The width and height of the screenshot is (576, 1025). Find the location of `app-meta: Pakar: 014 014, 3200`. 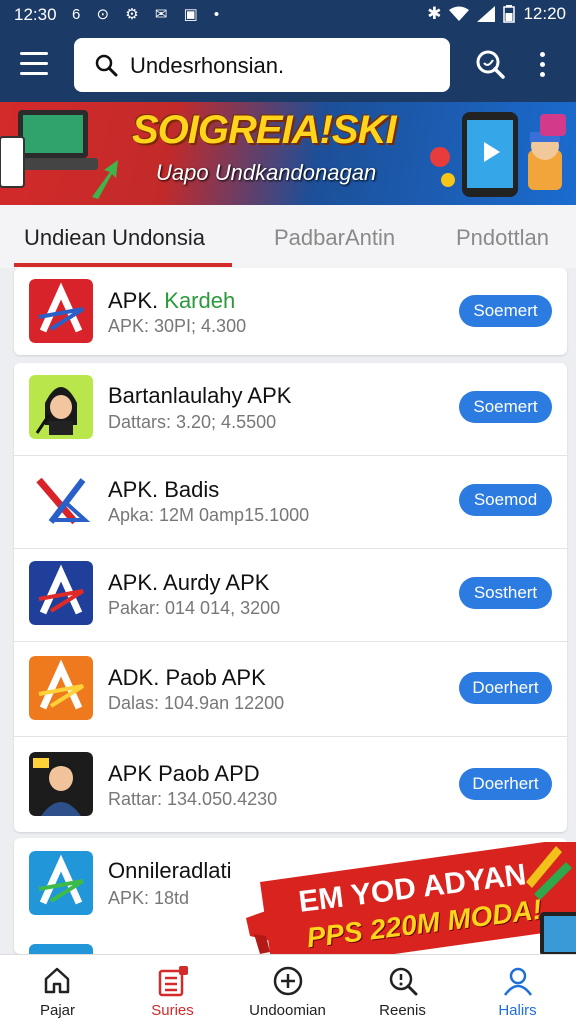

app-meta: Pakar: 014 014, 3200 is located at coordinates (194, 608).